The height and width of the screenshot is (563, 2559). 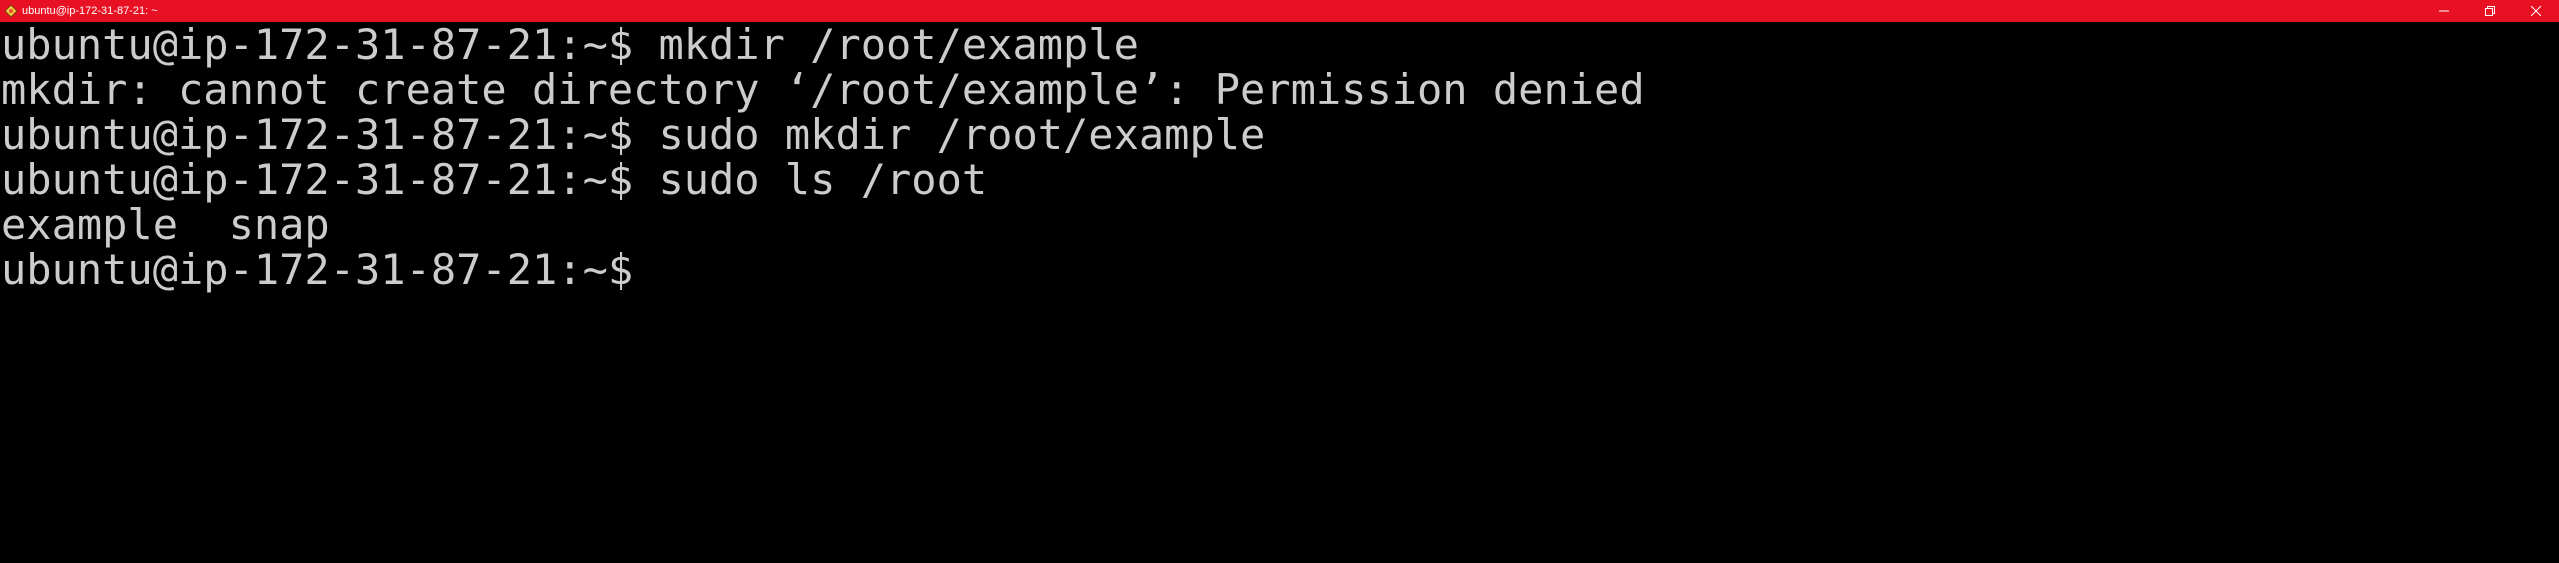 I want to click on window-title: ubuntu@ip-172-31-87-21: ~, so click(x=90, y=11).